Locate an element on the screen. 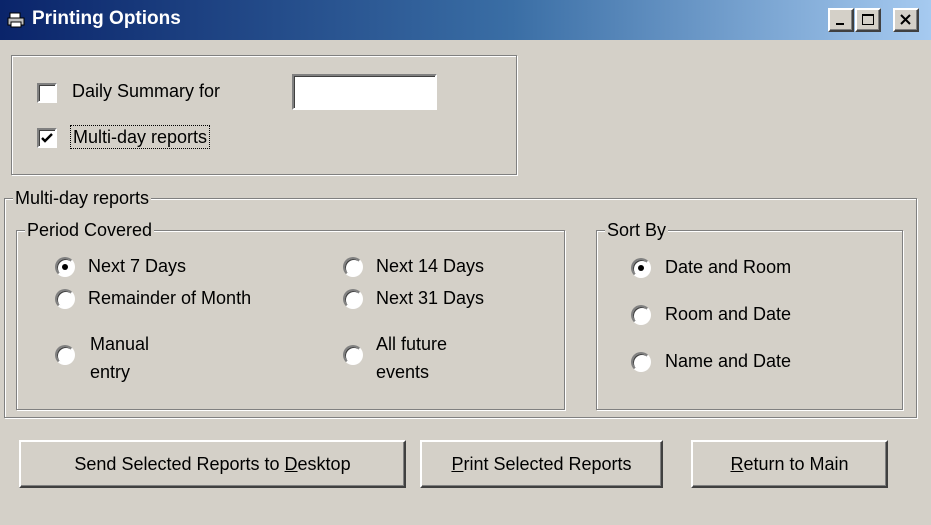 The width and height of the screenshot is (931, 525). minimize-button is located at coordinates (841, 20).